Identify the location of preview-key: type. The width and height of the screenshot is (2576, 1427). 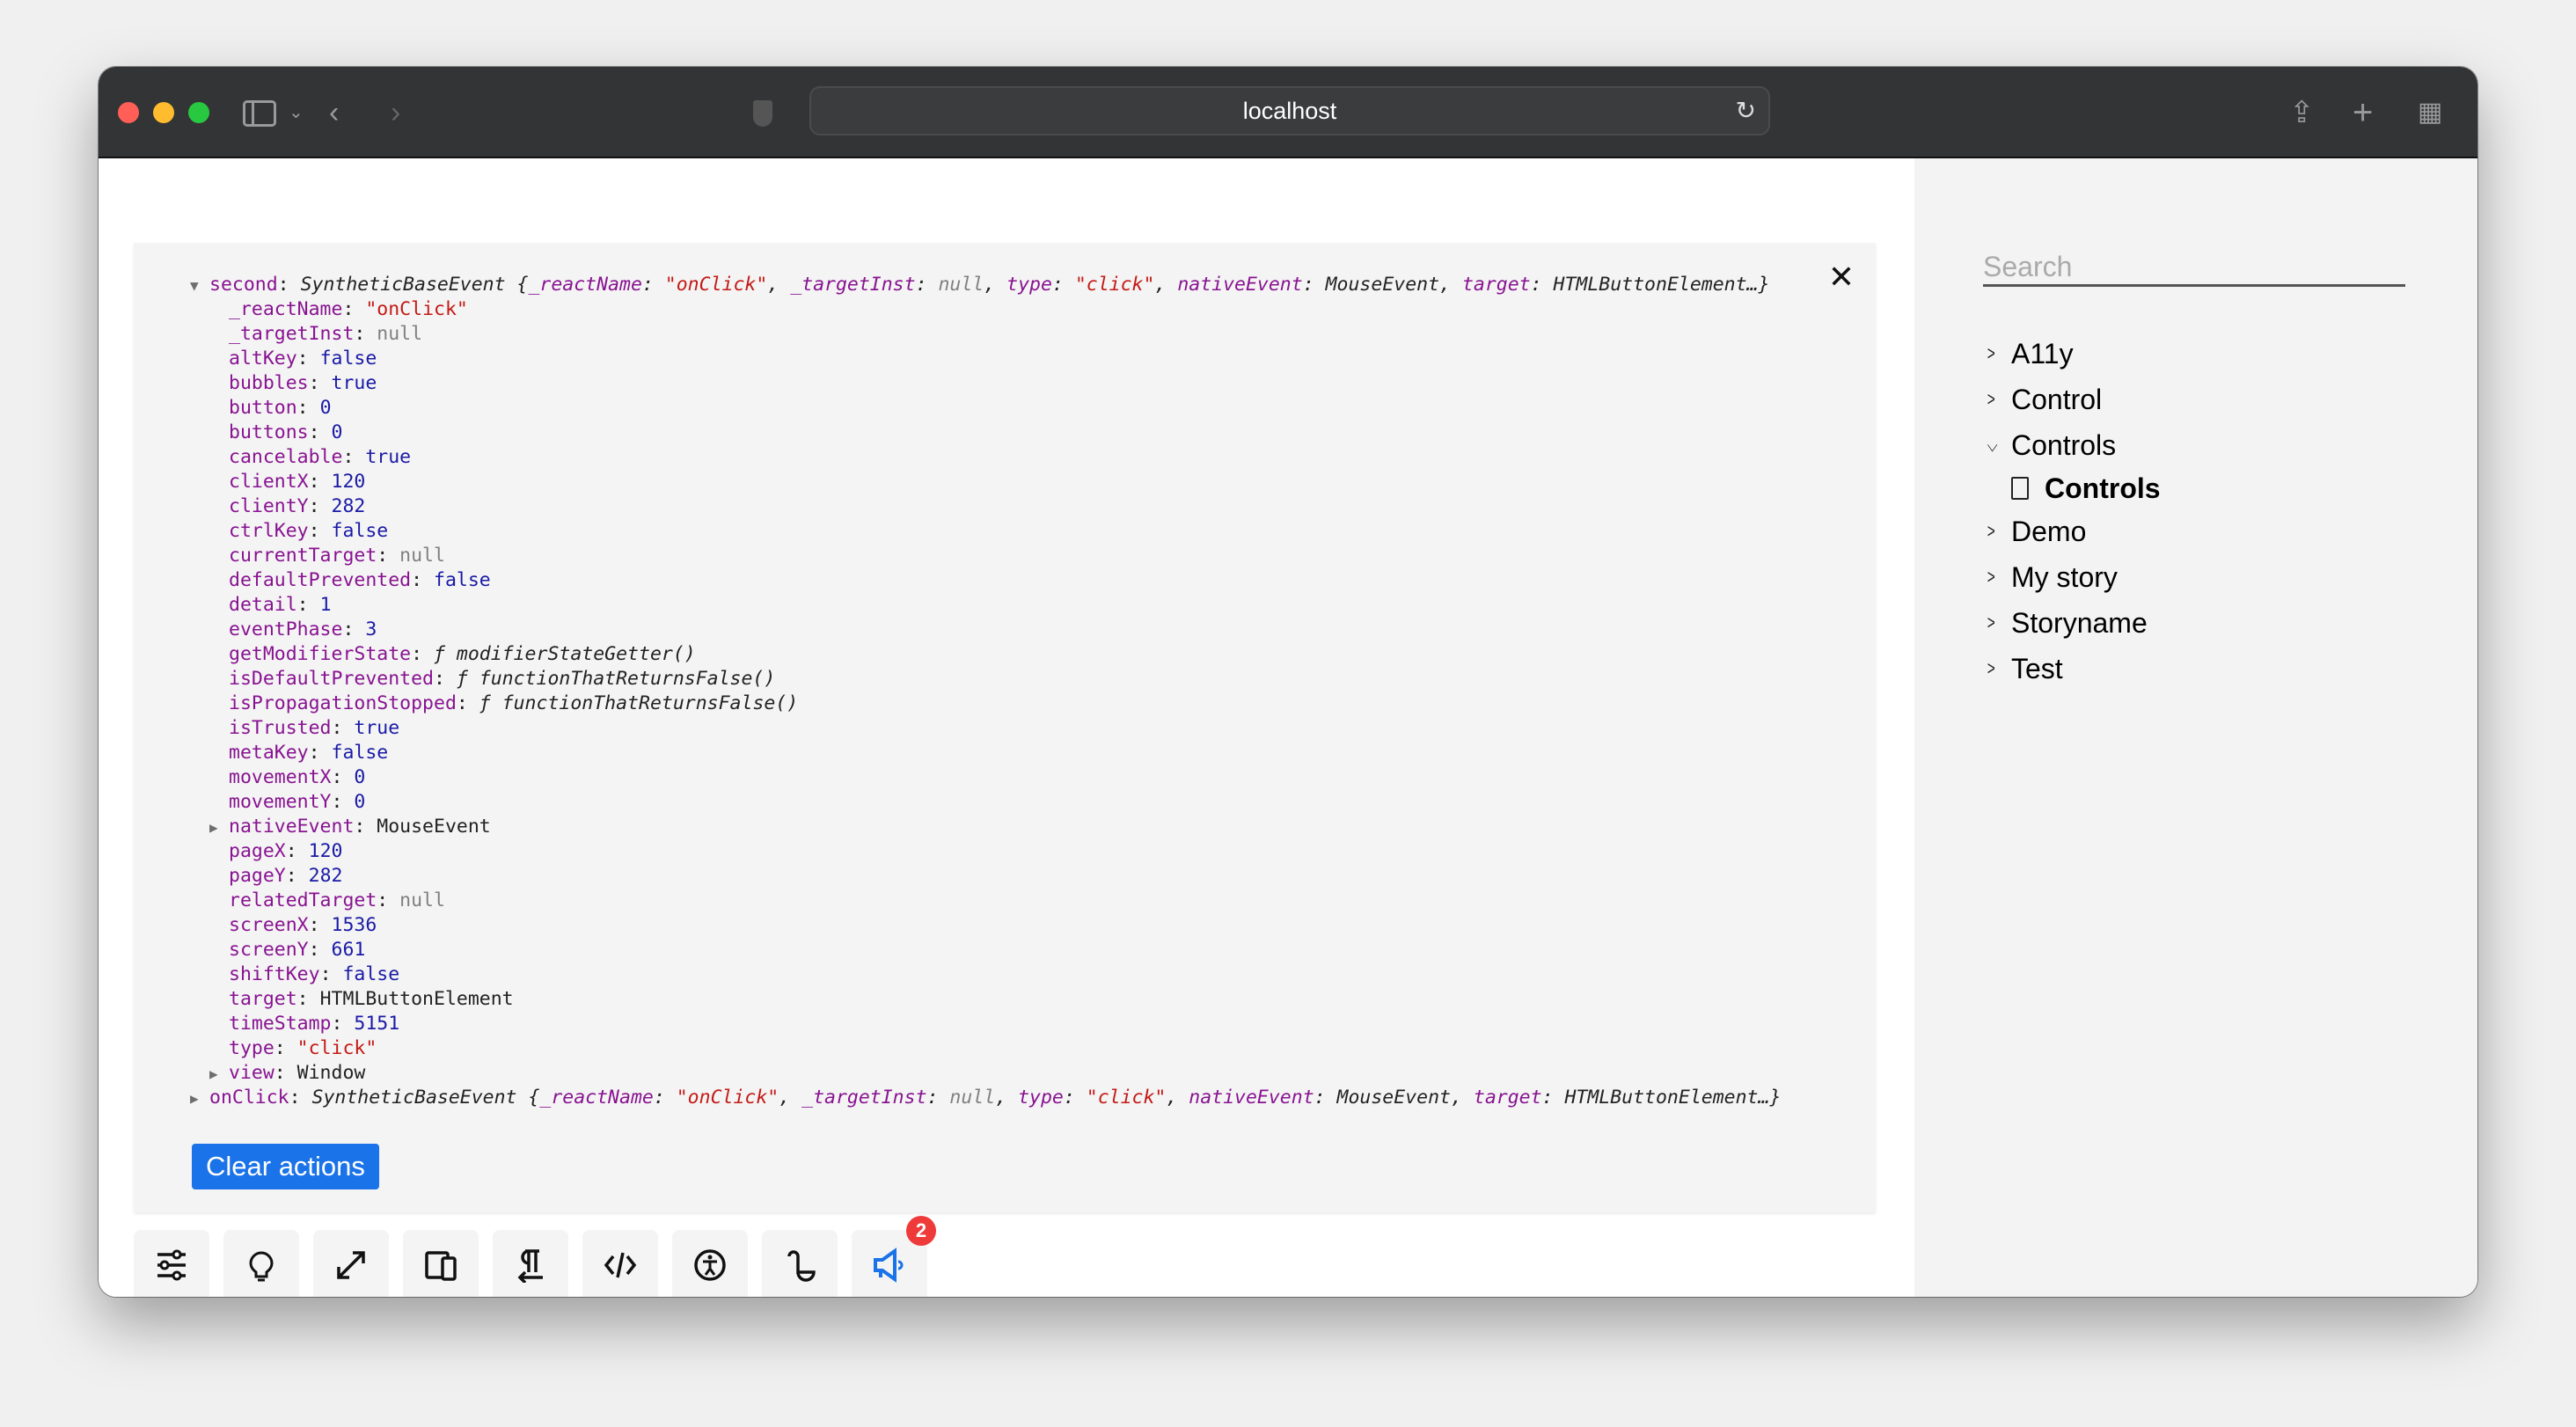
(1041, 1098).